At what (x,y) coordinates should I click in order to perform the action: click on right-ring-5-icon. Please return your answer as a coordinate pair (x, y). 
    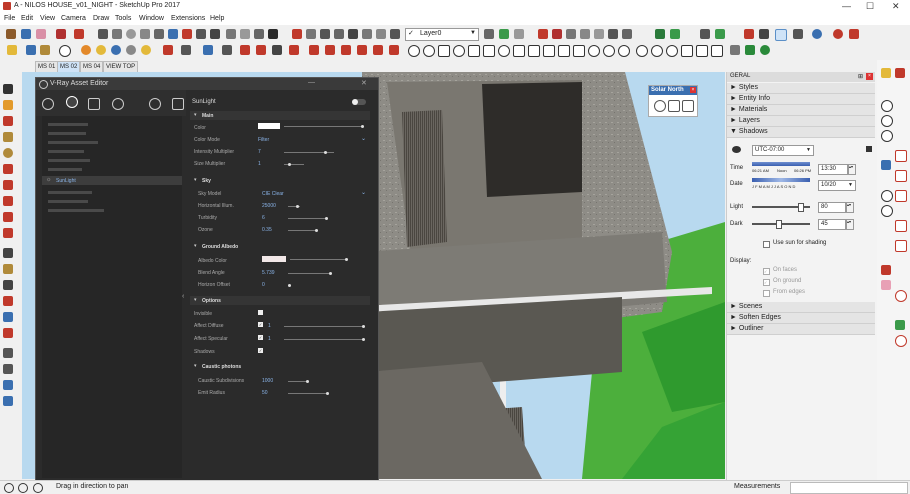
    Looking at the image, I should click on (887, 211).